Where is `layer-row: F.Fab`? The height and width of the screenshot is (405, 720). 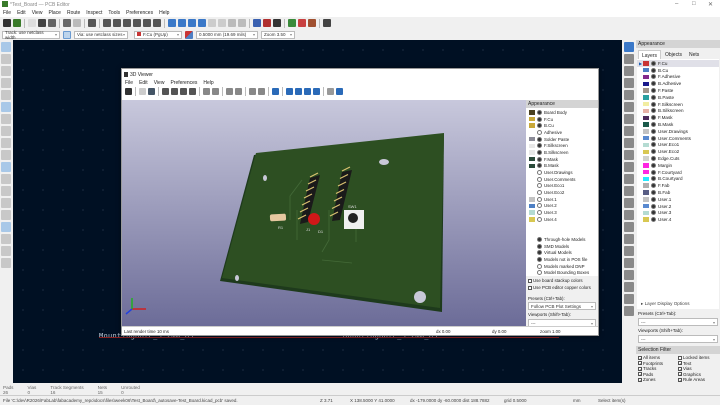
layer-row: F.Fab is located at coordinates (678, 185).